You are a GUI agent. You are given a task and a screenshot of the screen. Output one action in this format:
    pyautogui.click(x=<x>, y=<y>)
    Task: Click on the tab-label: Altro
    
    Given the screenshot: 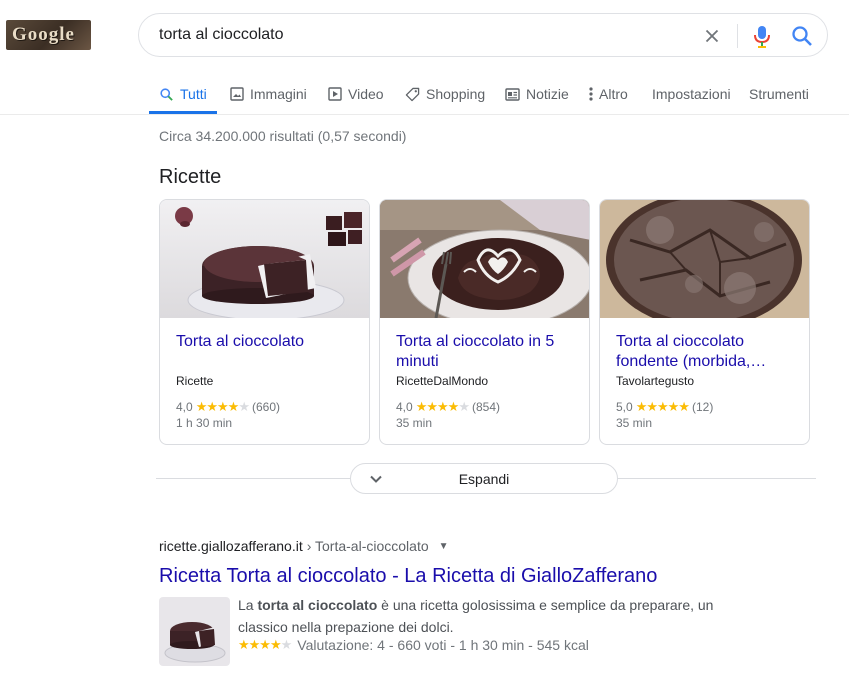 What is the action you would take?
    pyautogui.click(x=613, y=94)
    